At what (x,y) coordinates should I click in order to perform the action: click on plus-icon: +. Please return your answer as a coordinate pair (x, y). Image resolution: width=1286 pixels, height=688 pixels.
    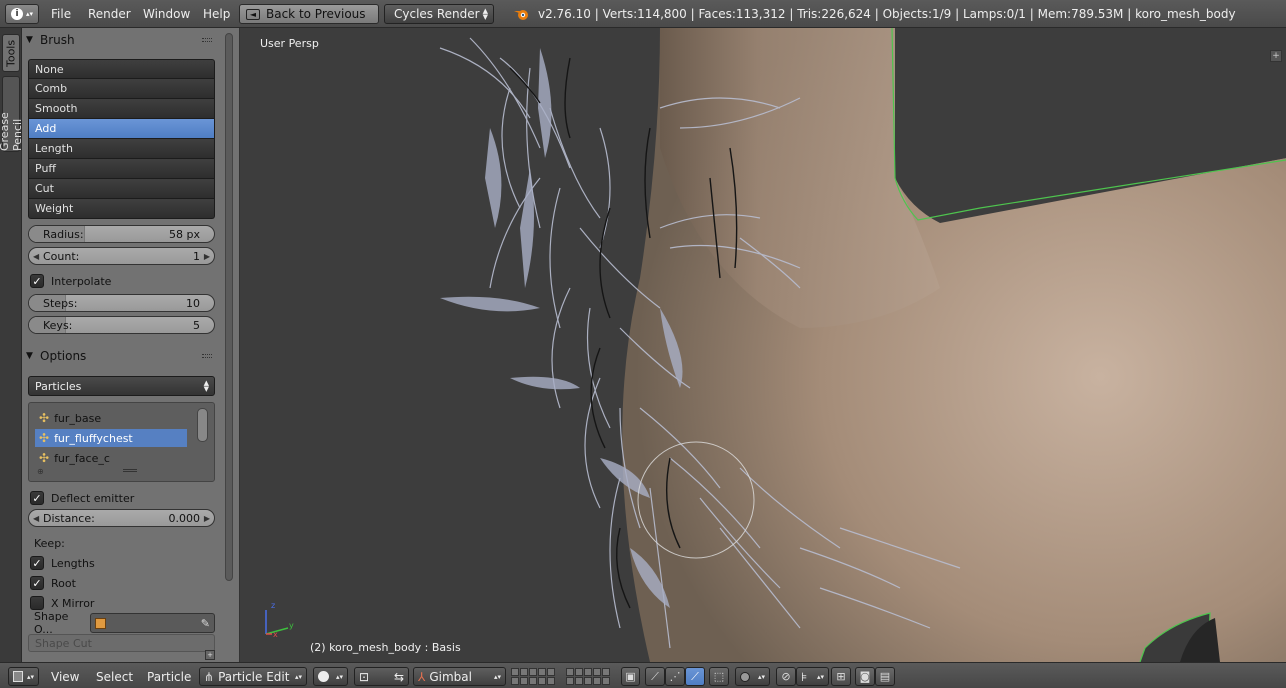
    Looking at the image, I should click on (1276, 56).